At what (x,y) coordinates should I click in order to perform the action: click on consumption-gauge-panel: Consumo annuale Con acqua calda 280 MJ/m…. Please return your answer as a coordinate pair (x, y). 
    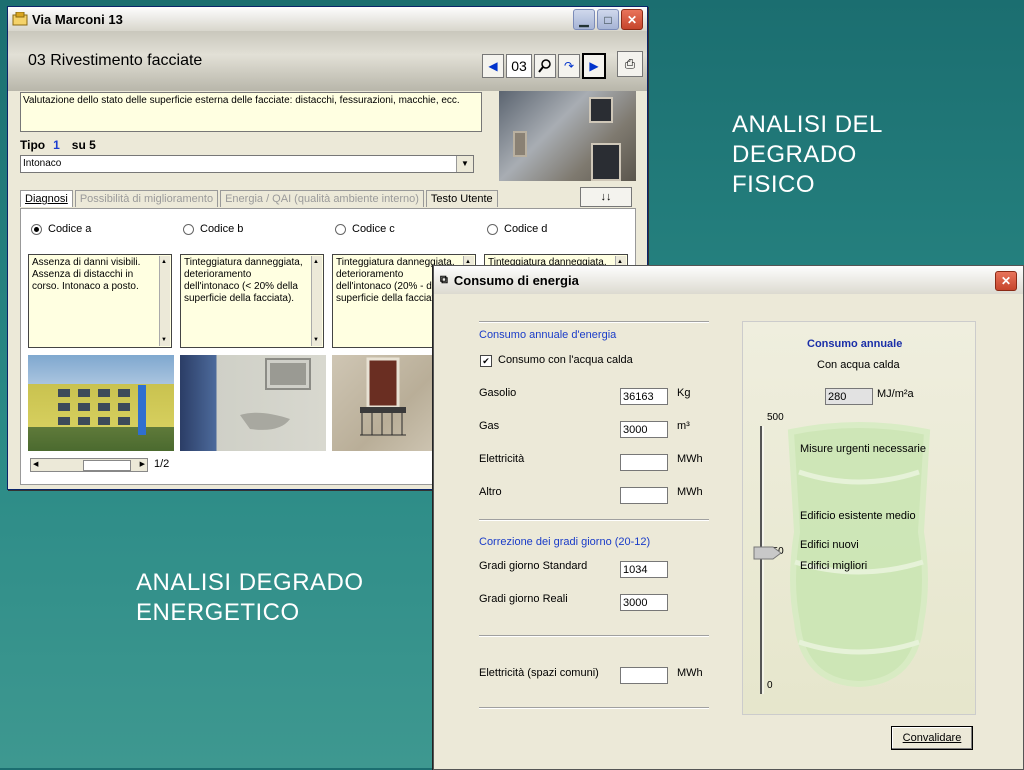
    Looking at the image, I should click on (859, 518).